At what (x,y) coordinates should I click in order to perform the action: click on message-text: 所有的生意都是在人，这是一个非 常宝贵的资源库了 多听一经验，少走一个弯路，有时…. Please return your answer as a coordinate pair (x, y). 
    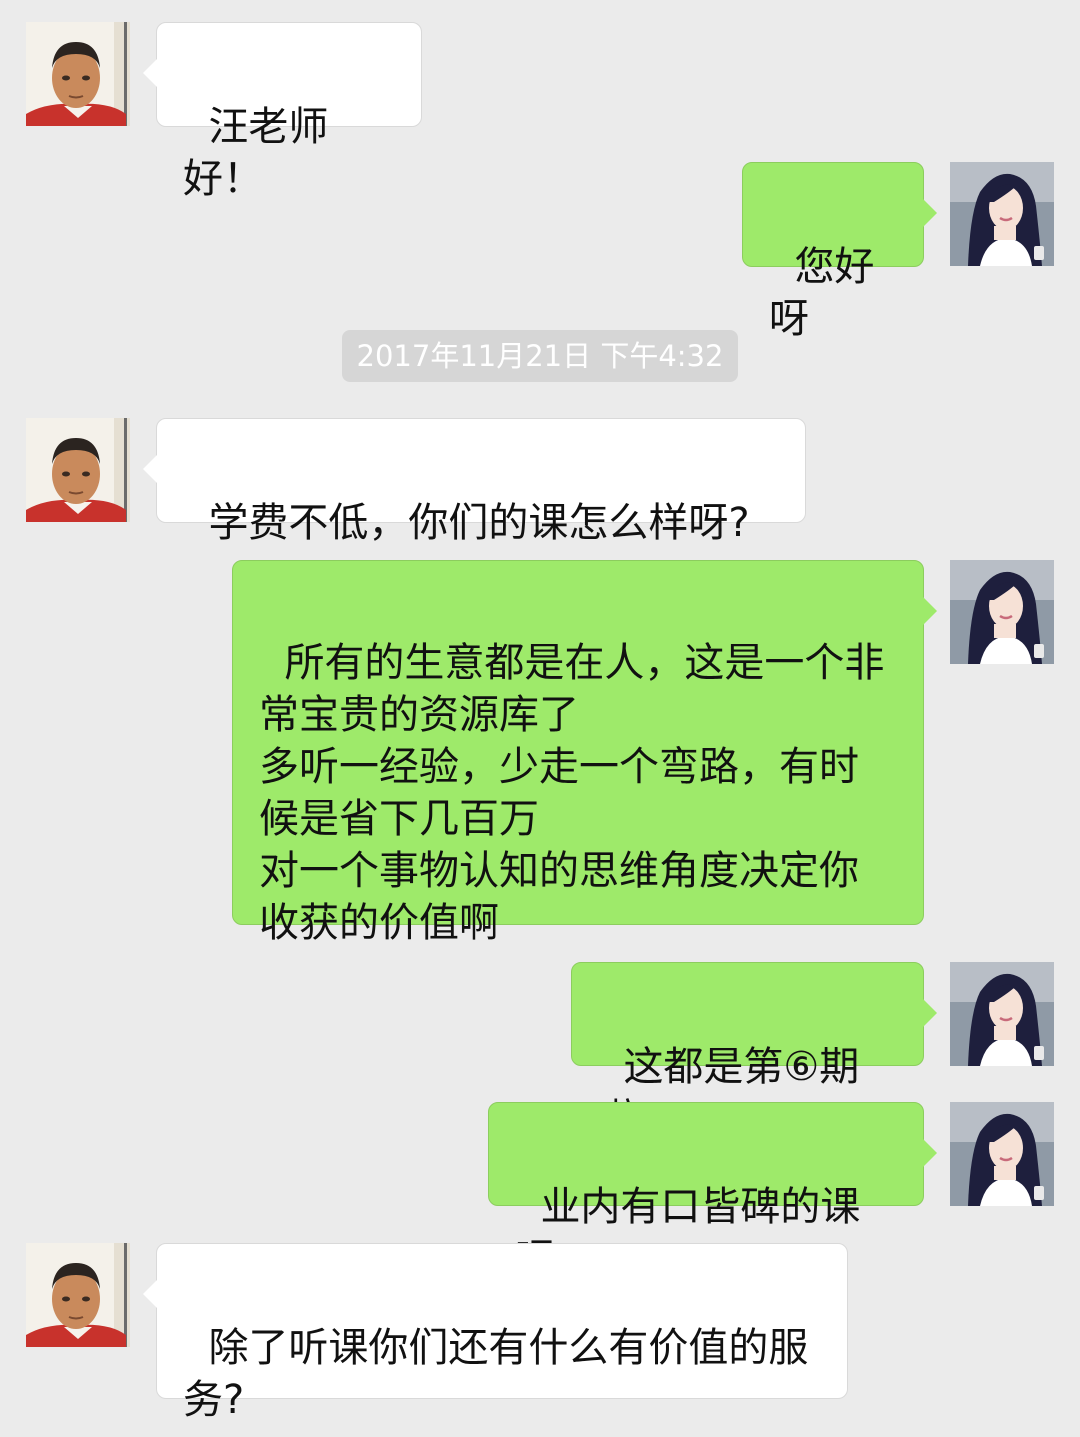
    Looking at the image, I should click on (572, 793).